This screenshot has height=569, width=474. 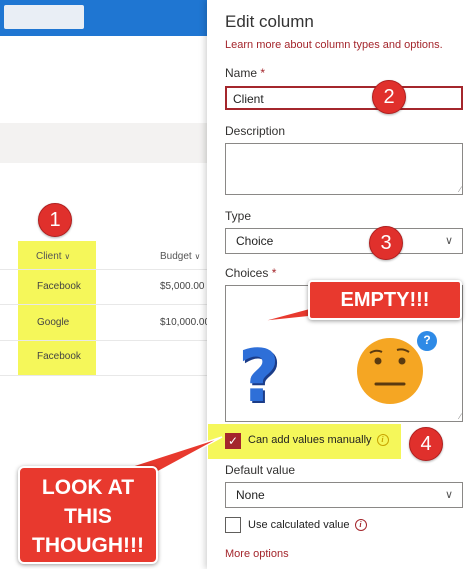 What do you see at coordinates (53, 322) in the screenshot?
I see `table-row-client: Google` at bounding box center [53, 322].